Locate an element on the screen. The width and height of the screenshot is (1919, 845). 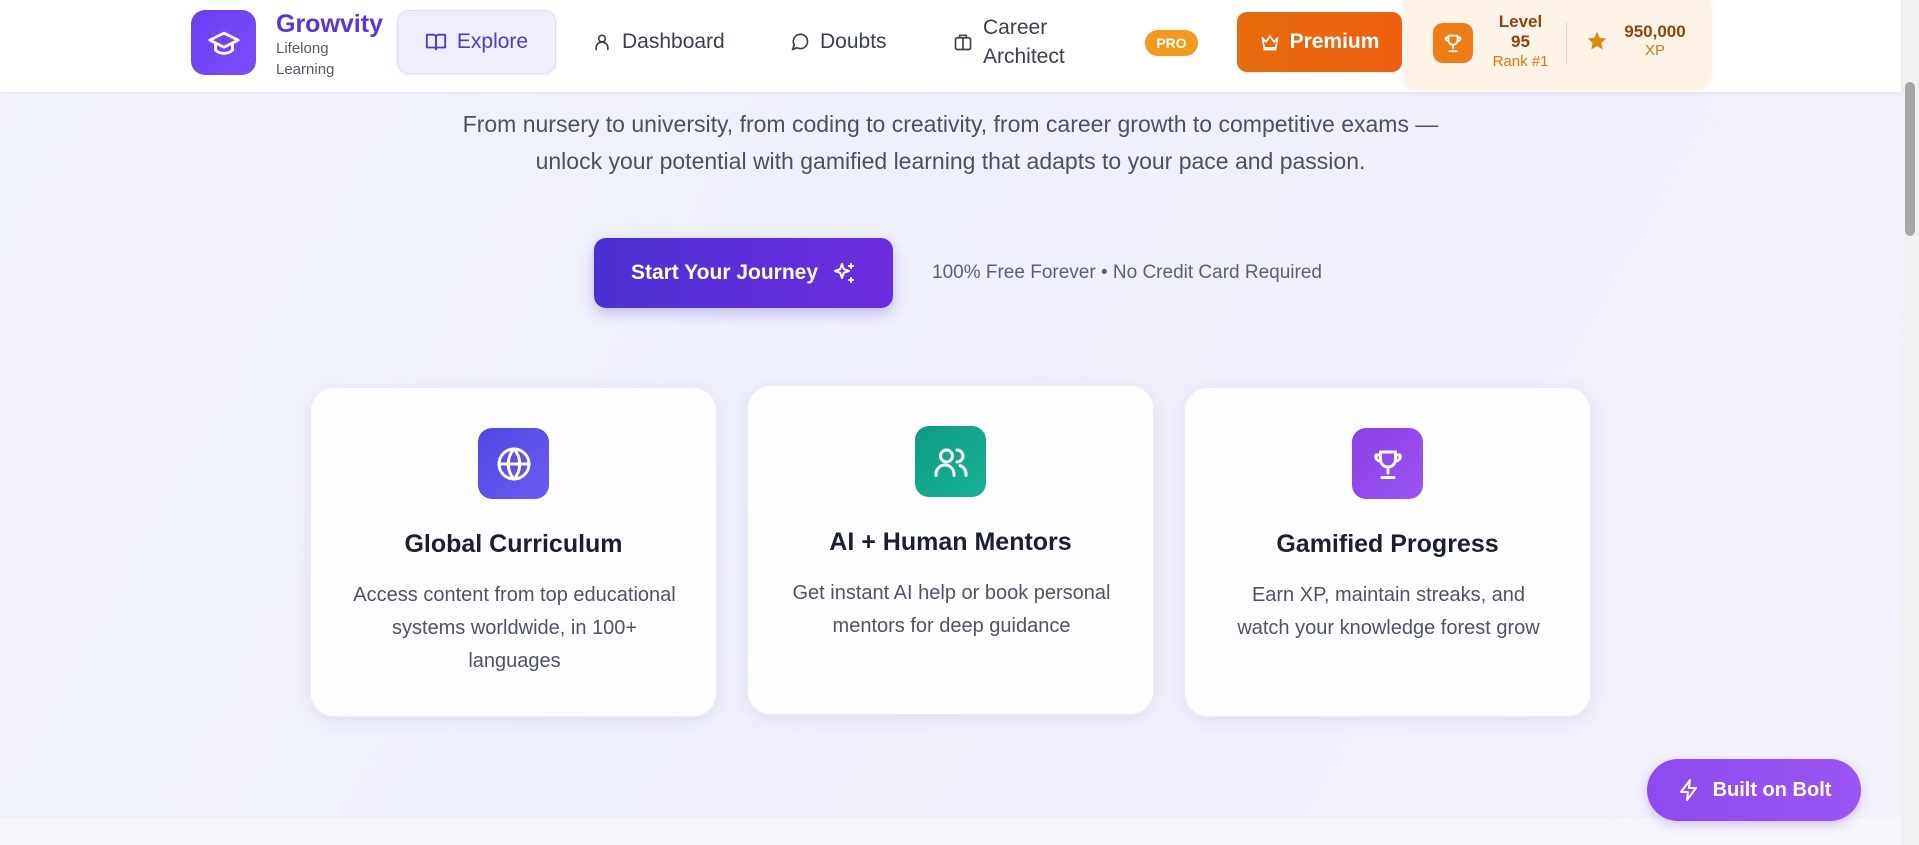
nav-career-label: Career Architect is located at coordinates (1024, 42).